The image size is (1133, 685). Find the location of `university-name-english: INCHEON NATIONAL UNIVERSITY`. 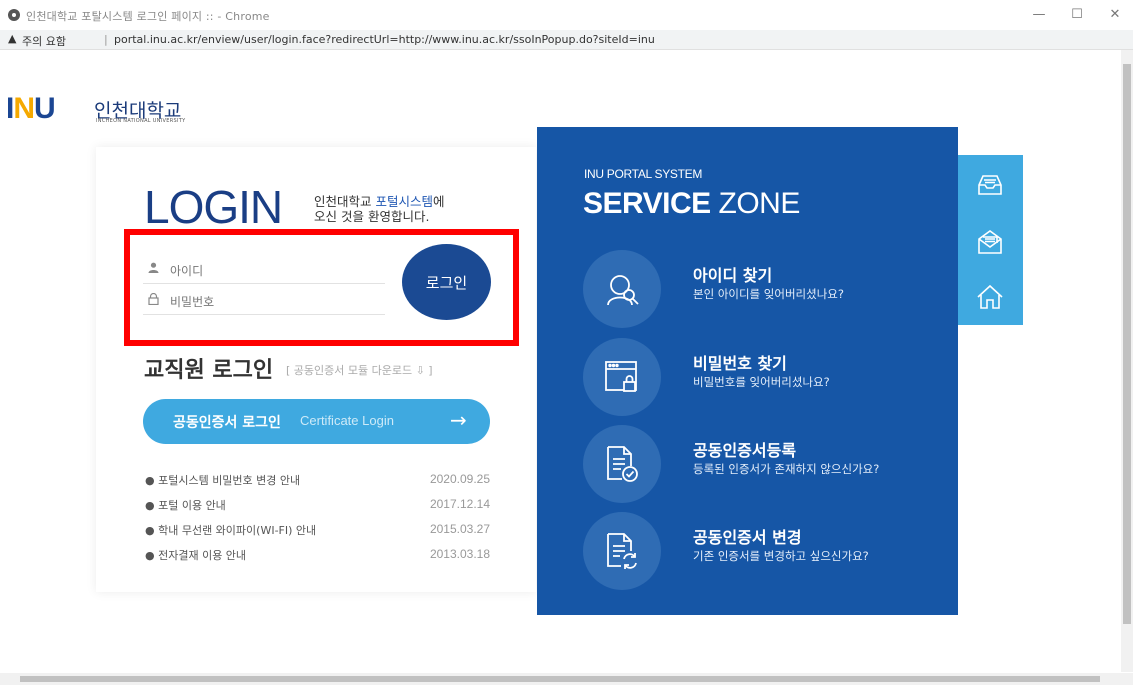

university-name-english: INCHEON NATIONAL UNIVERSITY is located at coordinates (141, 121).